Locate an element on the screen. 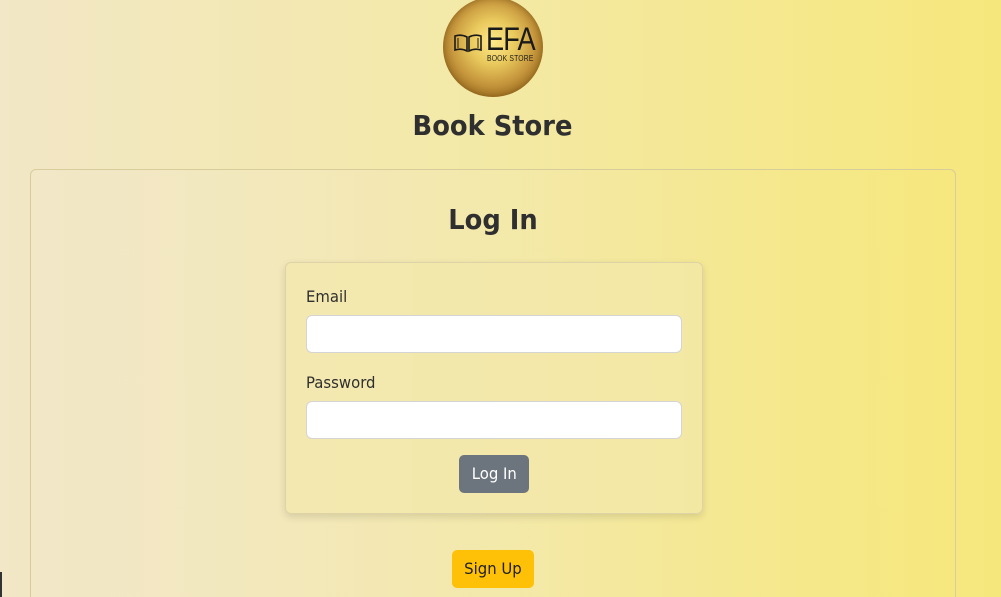 This screenshot has height=597, width=1001. logo-text: EFA is located at coordinates (511, 39).